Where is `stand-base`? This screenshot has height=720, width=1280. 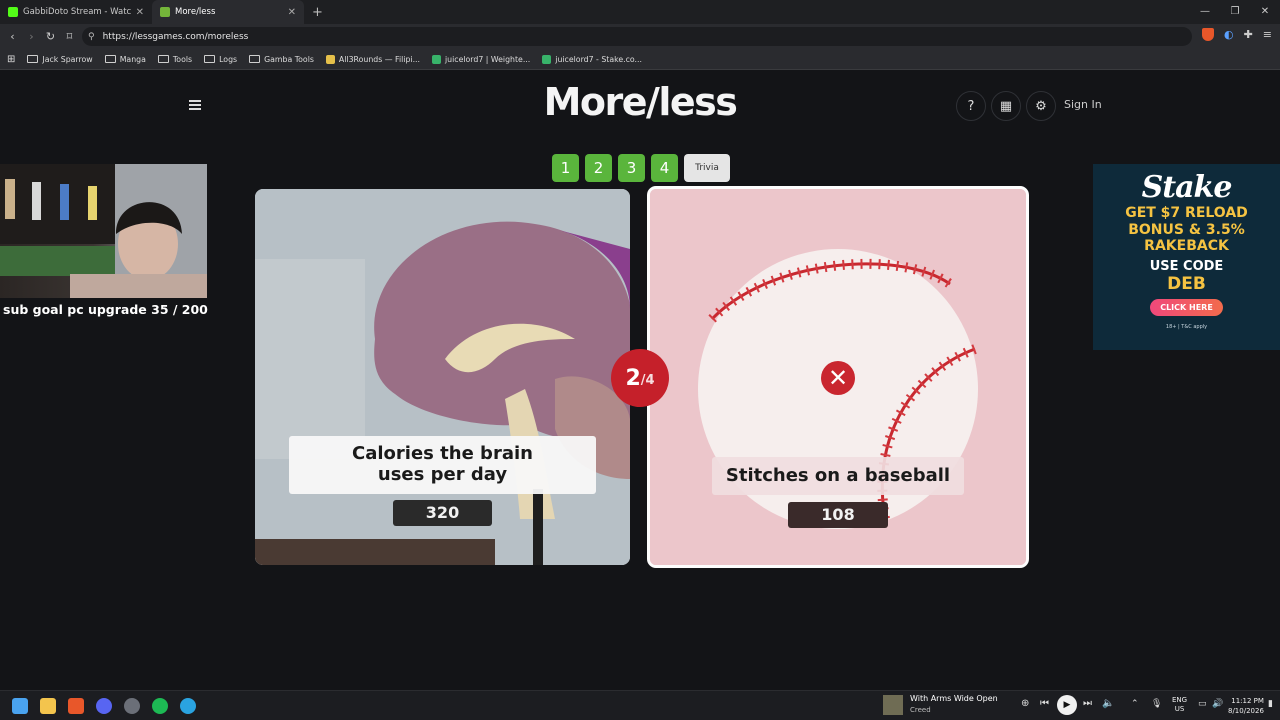 stand-base is located at coordinates (375, 552).